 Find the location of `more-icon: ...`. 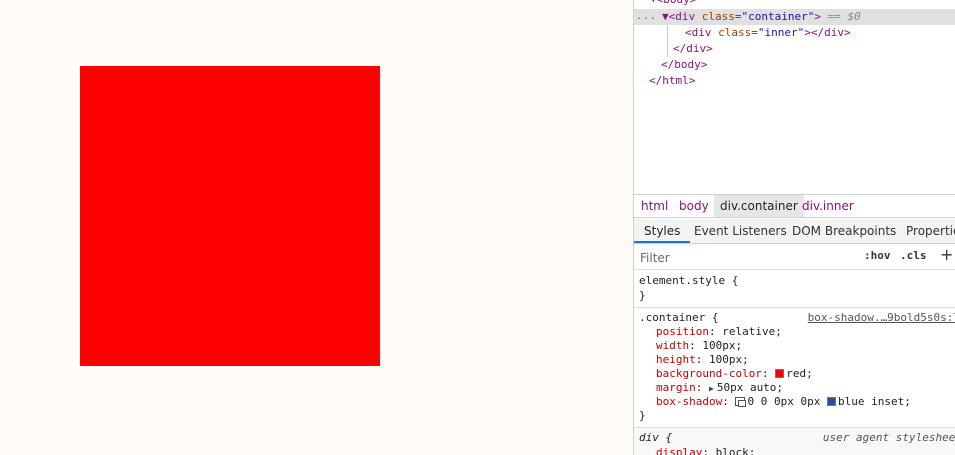

more-icon: ... is located at coordinates (646, 17).